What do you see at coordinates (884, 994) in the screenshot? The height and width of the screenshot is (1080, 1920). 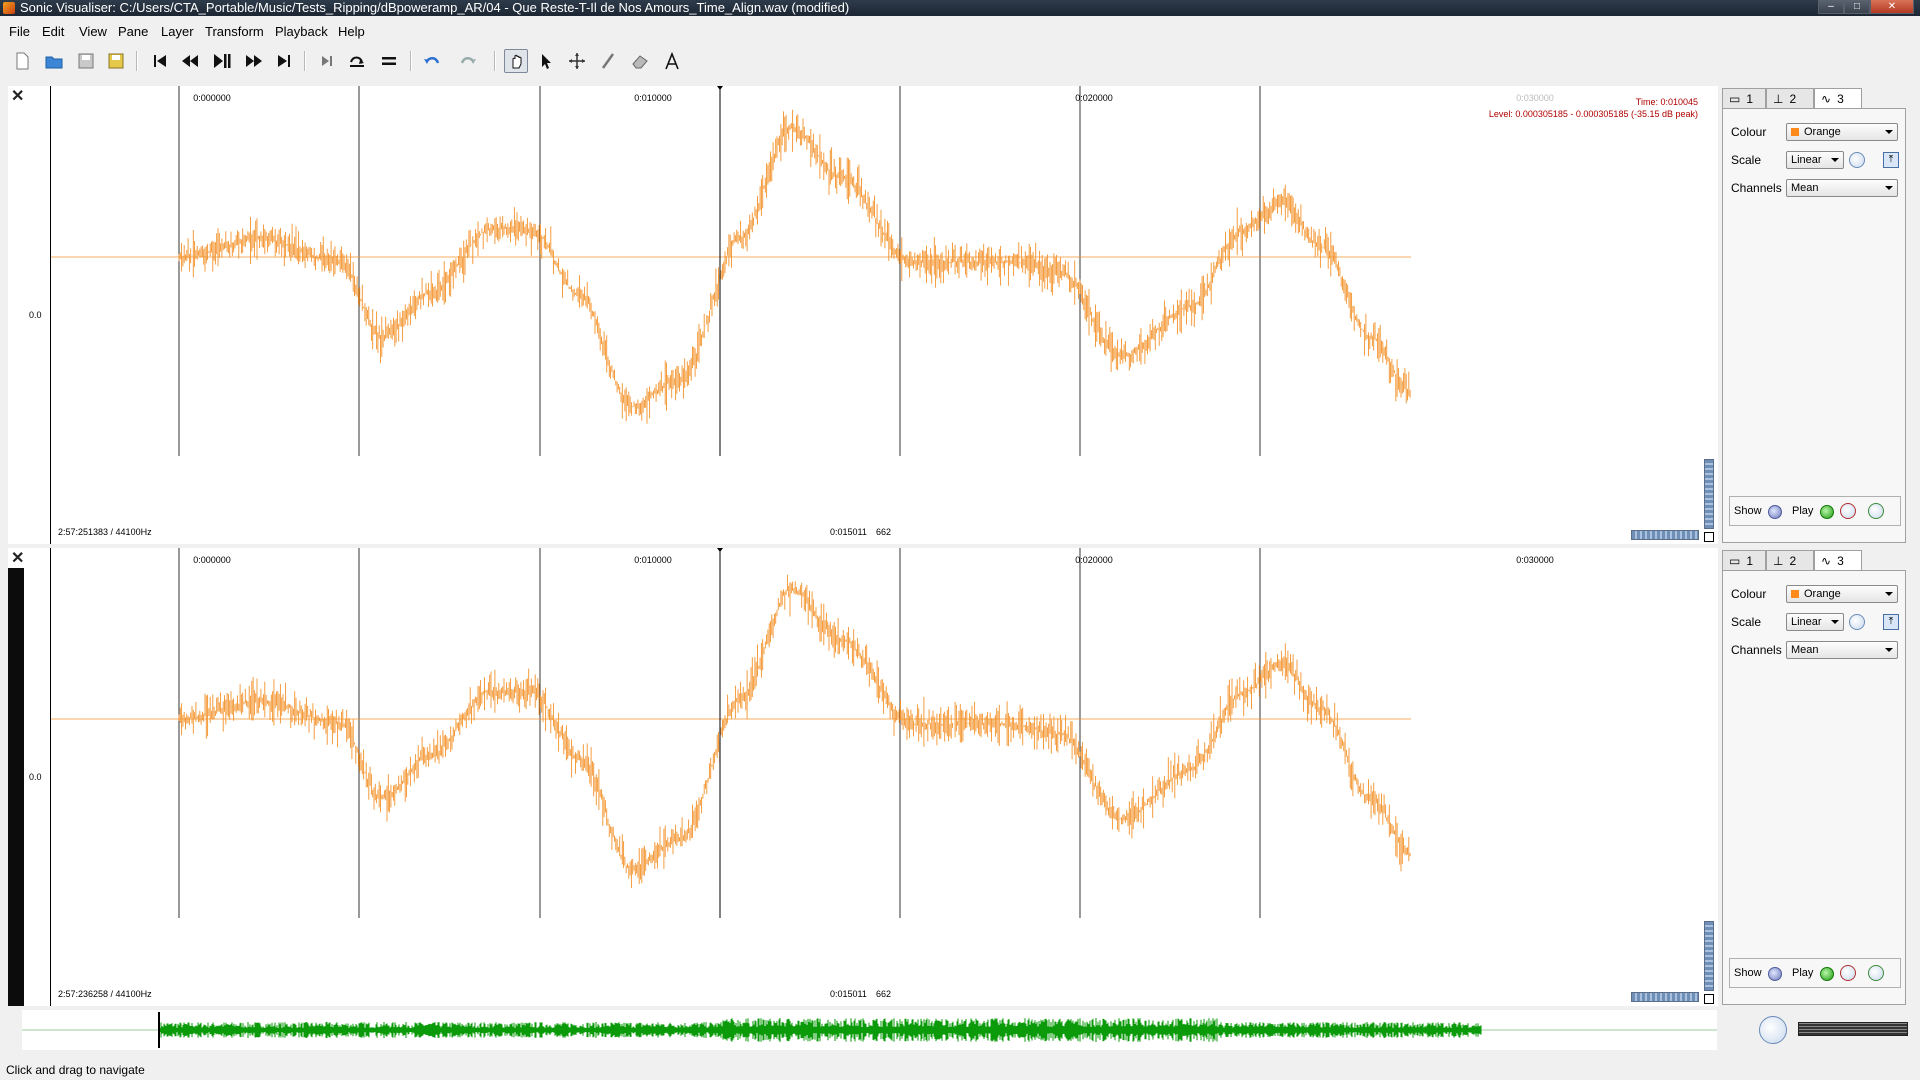 I see `cursor-frame-2: 662` at bounding box center [884, 994].